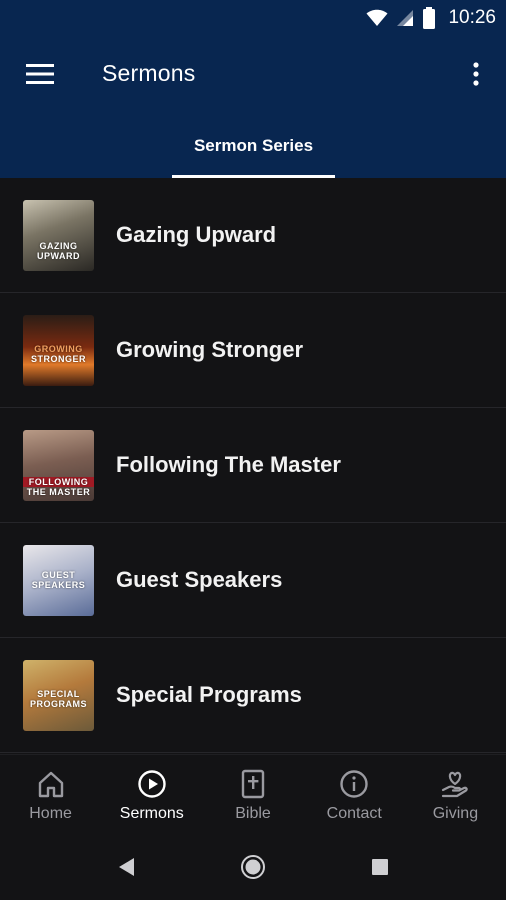 The width and height of the screenshot is (506, 900). Describe the element at coordinates (58, 465) in the screenshot. I see `series-thumbnail: FOLLOWING THE MASTER` at that location.